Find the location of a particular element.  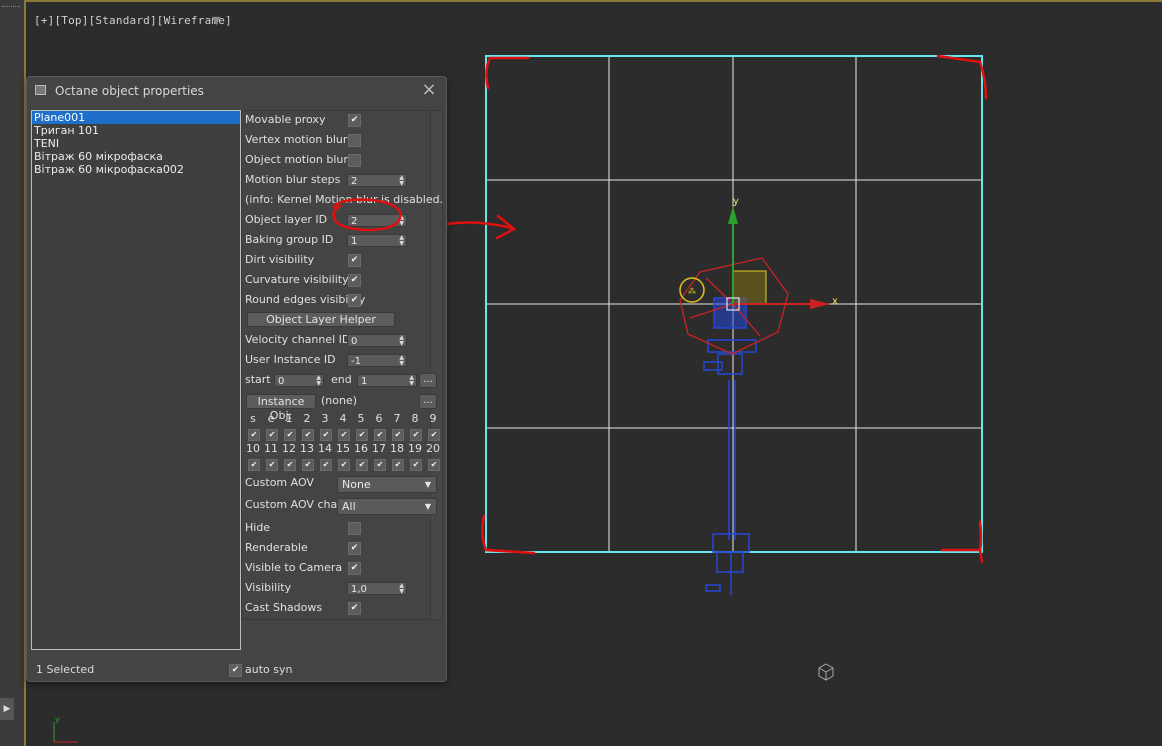

movable-proxy-checkbox: ✔ is located at coordinates (354, 120).